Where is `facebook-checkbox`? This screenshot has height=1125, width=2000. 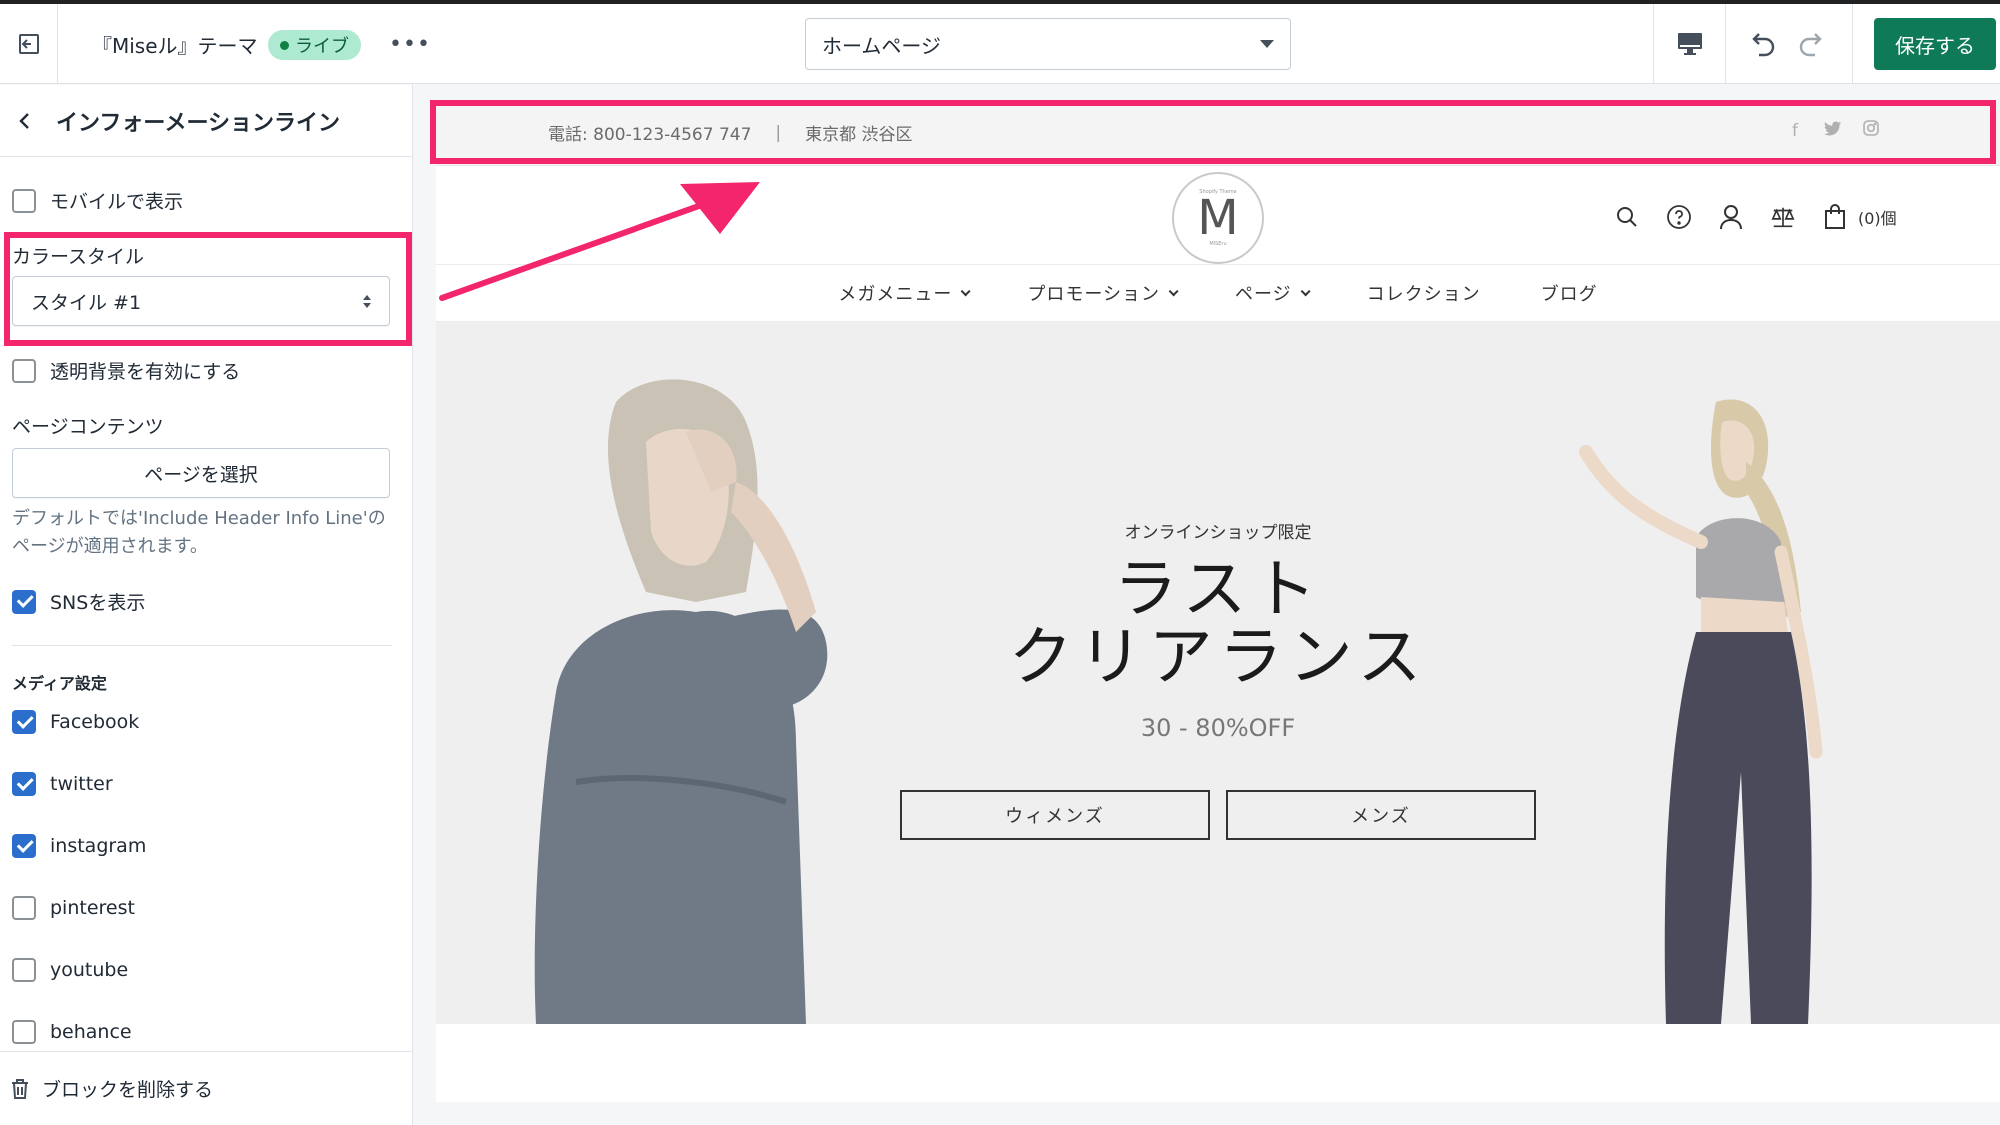 facebook-checkbox is located at coordinates (24, 722).